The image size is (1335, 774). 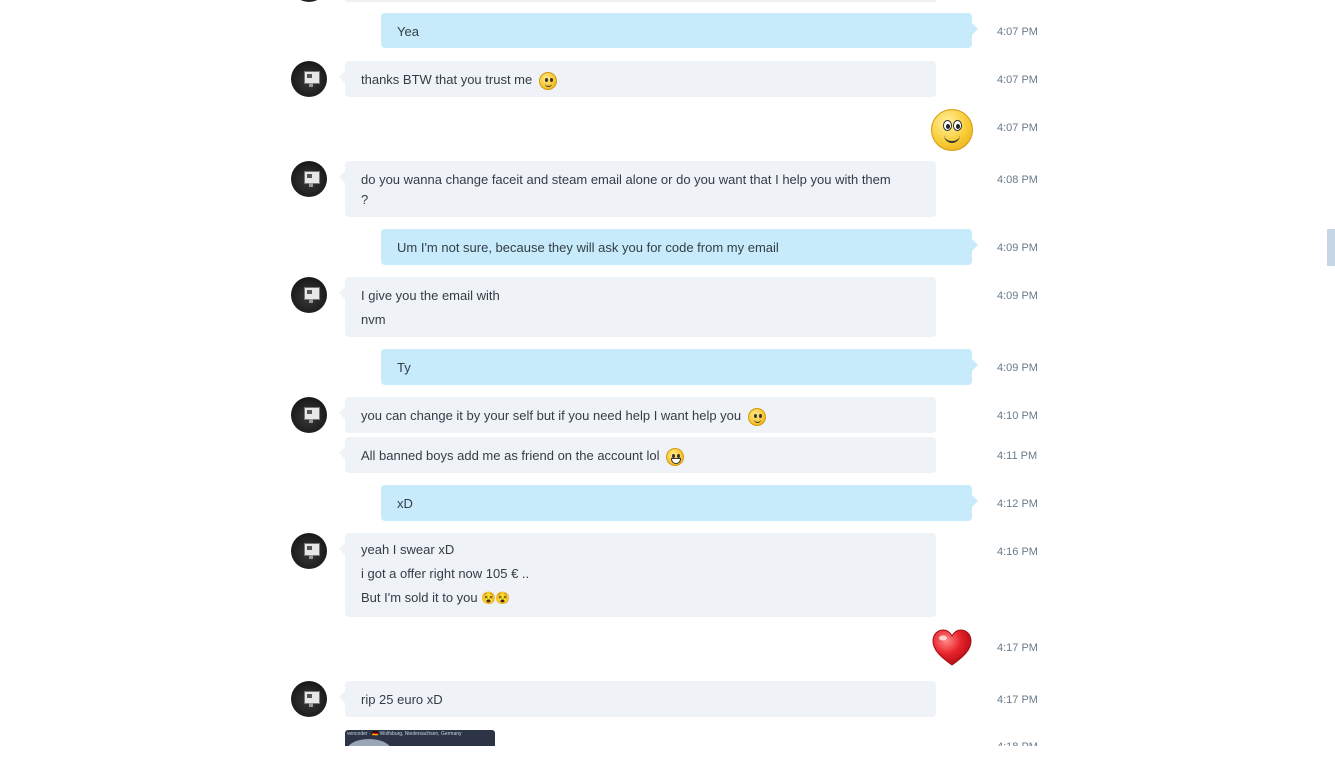 What do you see at coordinates (404, 367) in the screenshot?
I see `message-text: Ty` at bounding box center [404, 367].